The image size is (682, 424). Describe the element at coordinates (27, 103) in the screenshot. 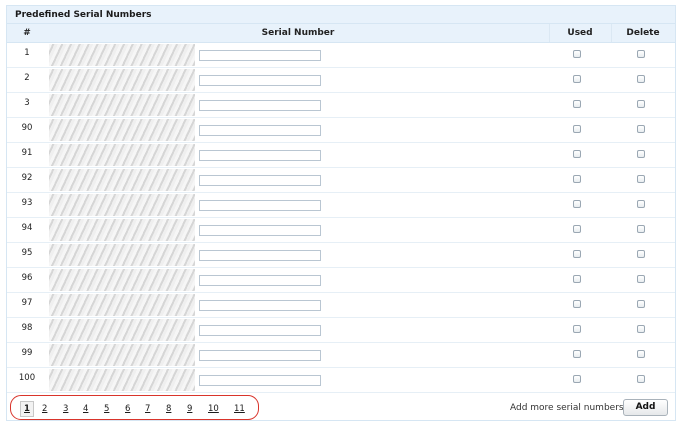

I see `row-number: 3` at that location.